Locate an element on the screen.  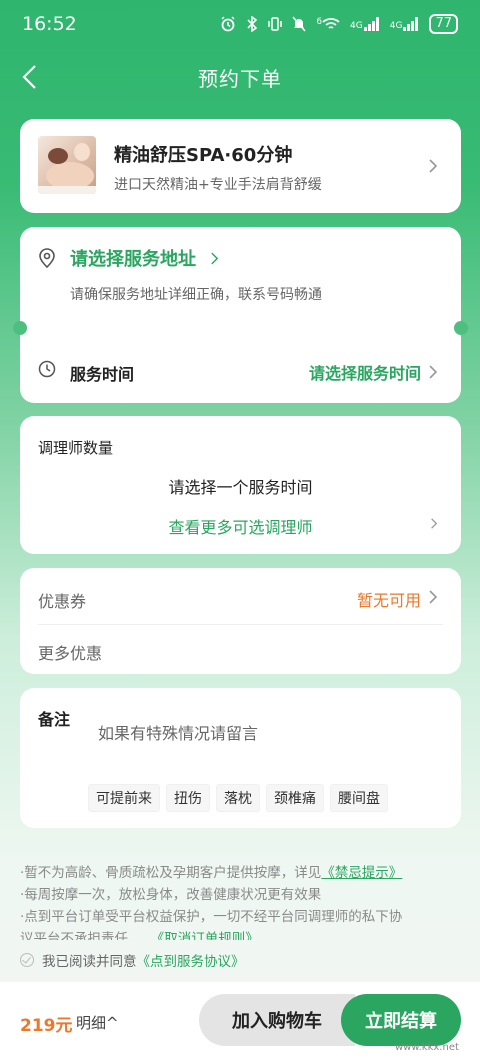
checkout-button: 立即结算 is located at coordinates (401, 1020).